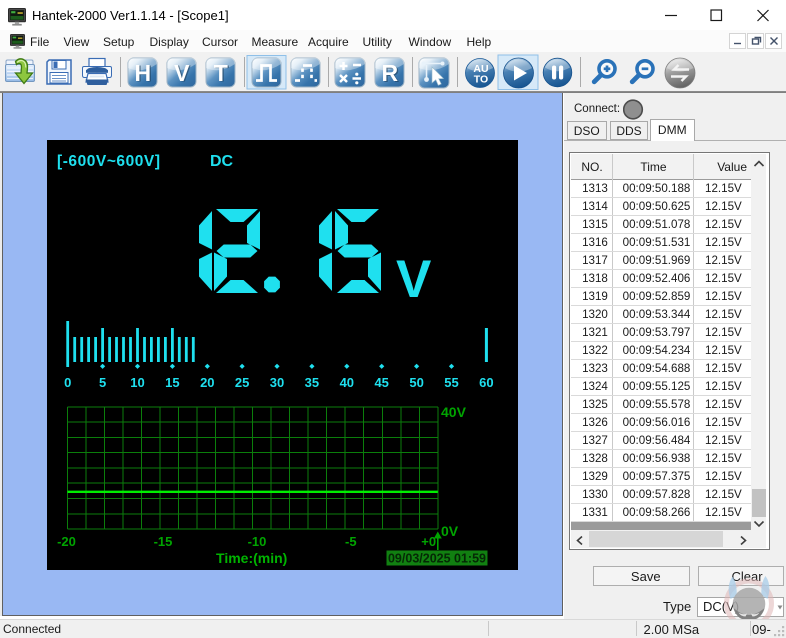  I want to click on svg-text: 40, so click(347, 382).